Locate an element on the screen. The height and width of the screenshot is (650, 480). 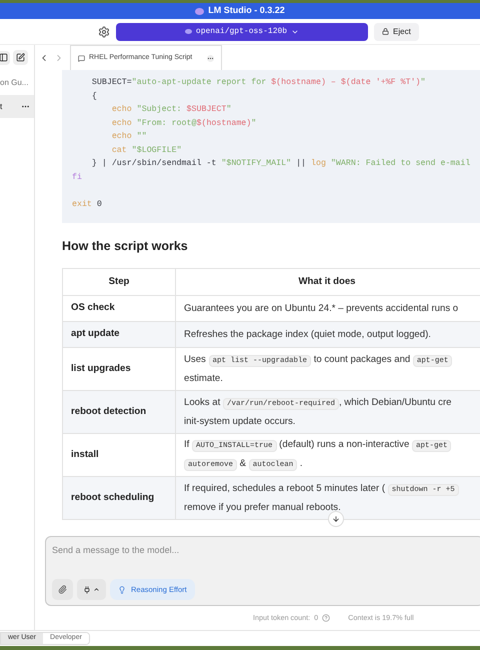
table-cell: OS check is located at coordinates (119, 308).